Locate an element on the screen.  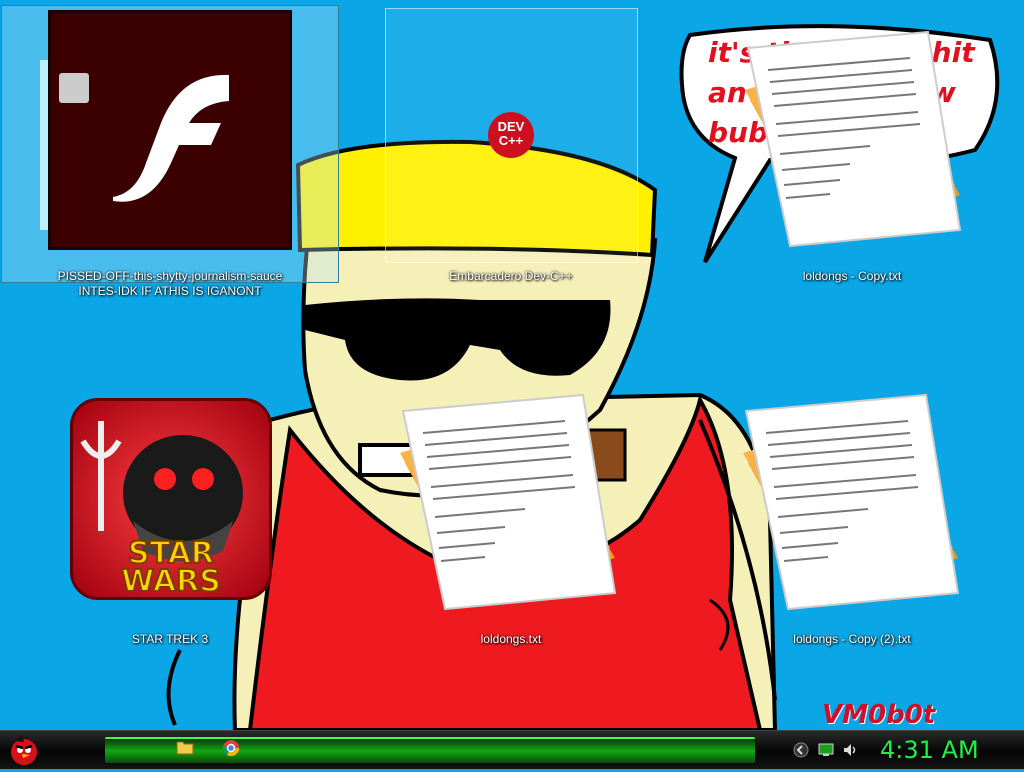
desktop-icon-label: Embarcadero Dev-C++ is located at coordinates (511, 276).